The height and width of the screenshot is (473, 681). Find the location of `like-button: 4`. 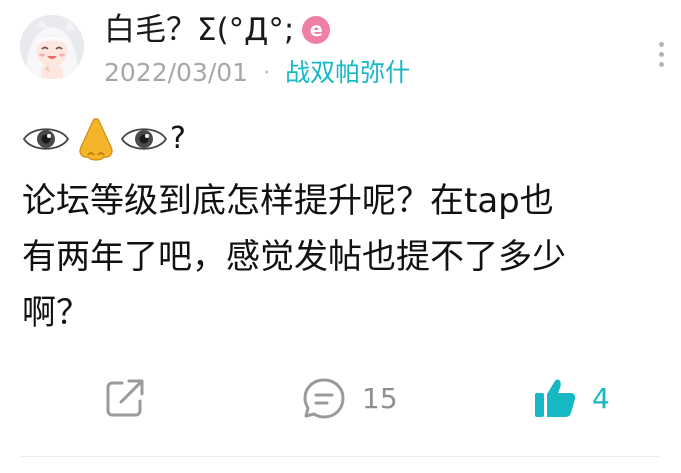

like-button: 4 is located at coordinates (572, 398).